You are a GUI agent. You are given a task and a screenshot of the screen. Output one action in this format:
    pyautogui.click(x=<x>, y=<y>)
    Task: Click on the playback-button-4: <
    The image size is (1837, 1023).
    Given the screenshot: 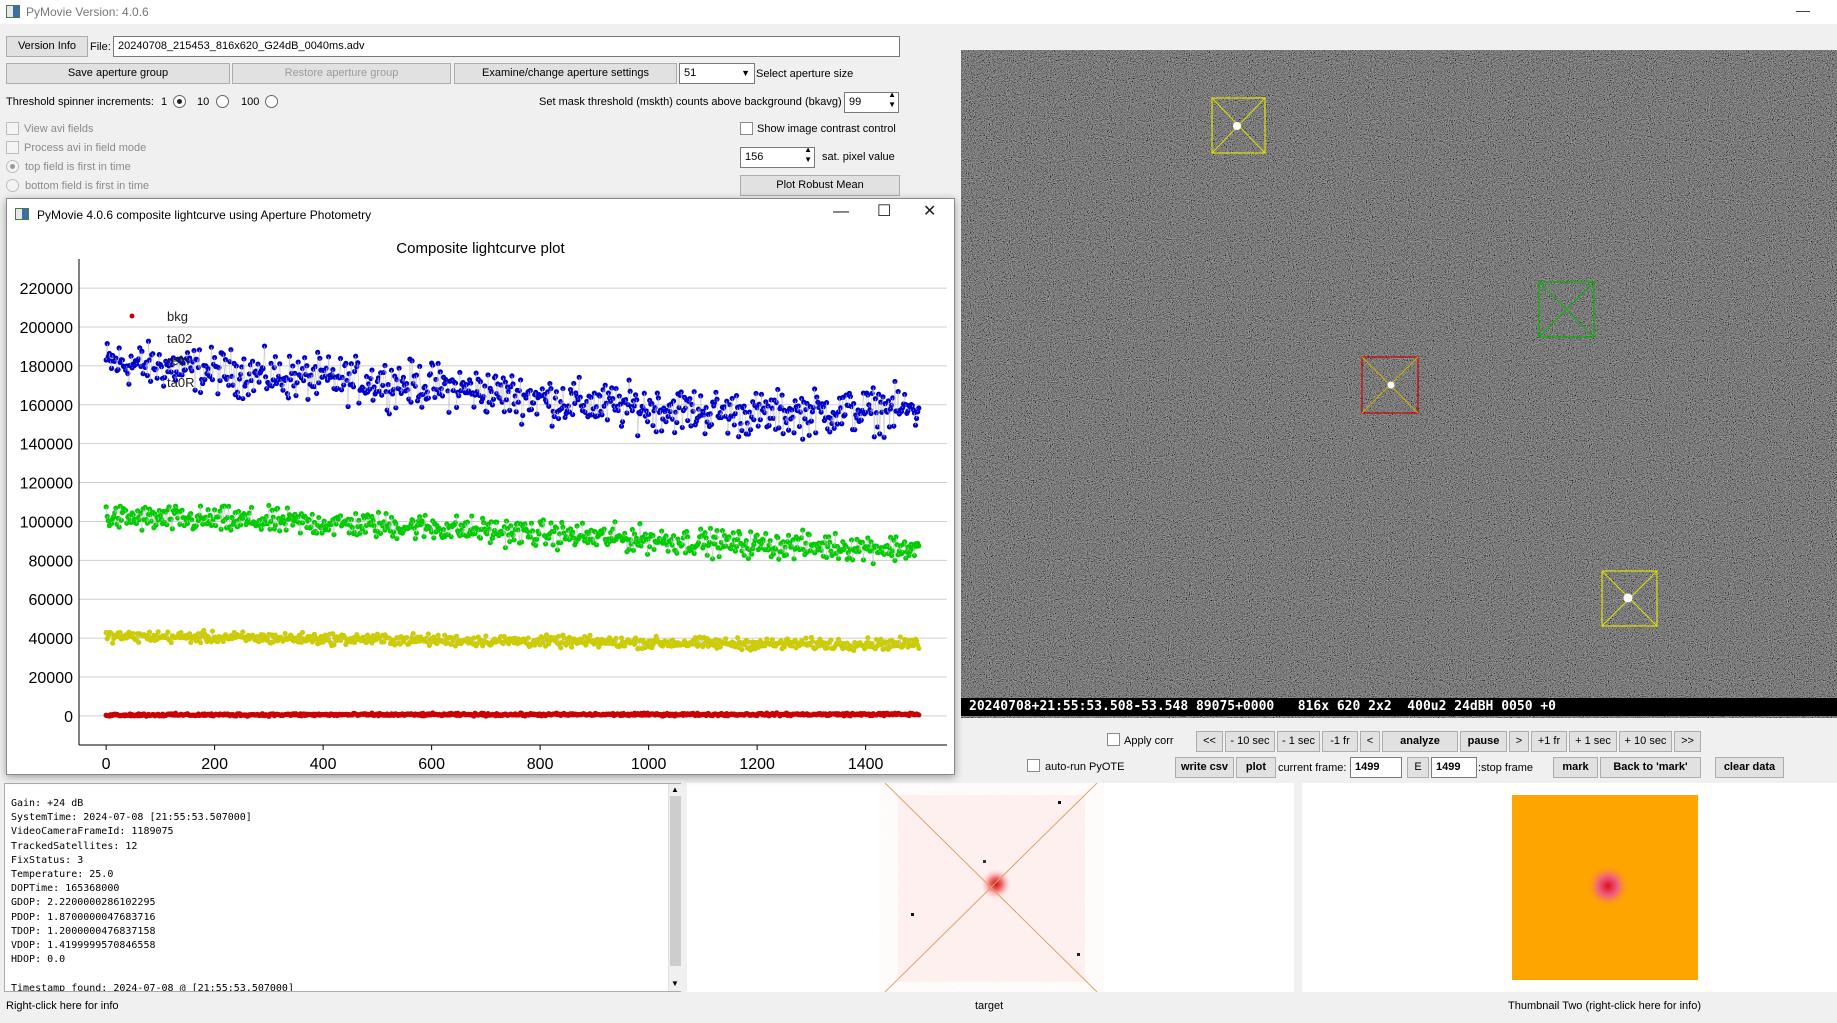 What is the action you would take?
    pyautogui.click(x=1370, y=741)
    